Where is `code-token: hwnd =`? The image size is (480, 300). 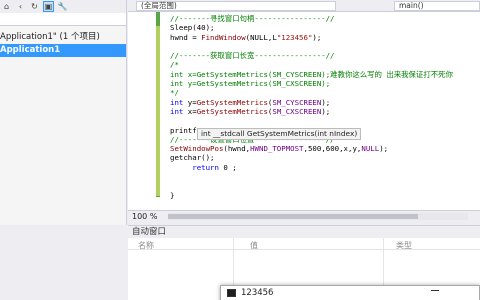
code-token: hwnd = is located at coordinates (186, 37).